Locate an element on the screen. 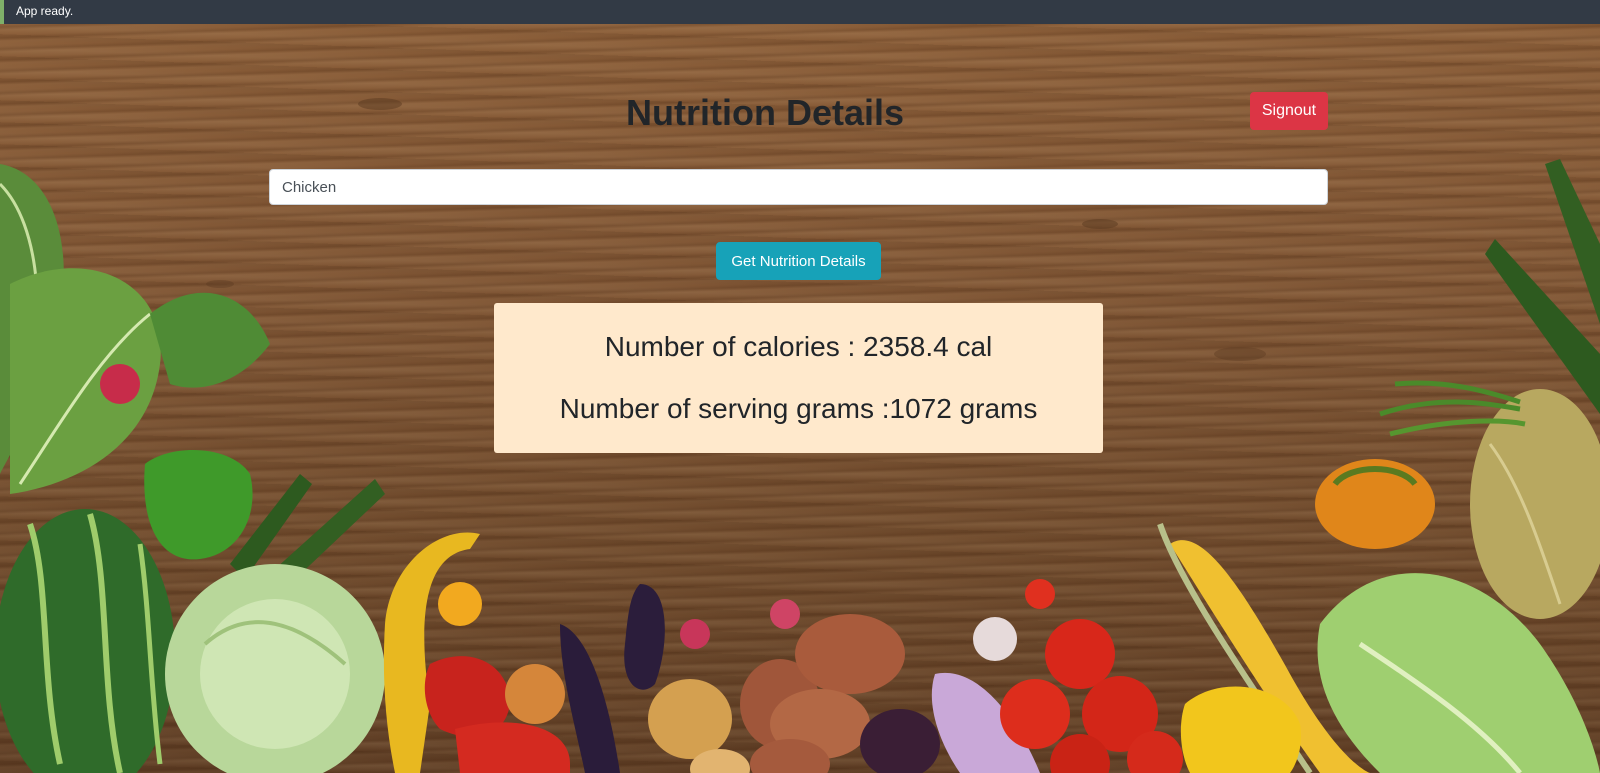  get-nutrition-details-button: Get Nutrition Details is located at coordinates (798, 261).